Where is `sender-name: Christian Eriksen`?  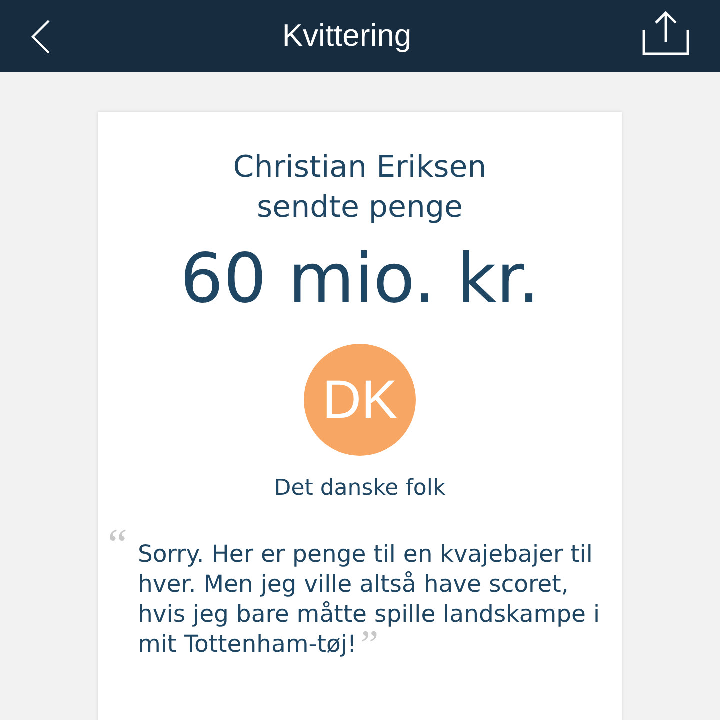
sender-name: Christian Eriksen is located at coordinates (360, 168).